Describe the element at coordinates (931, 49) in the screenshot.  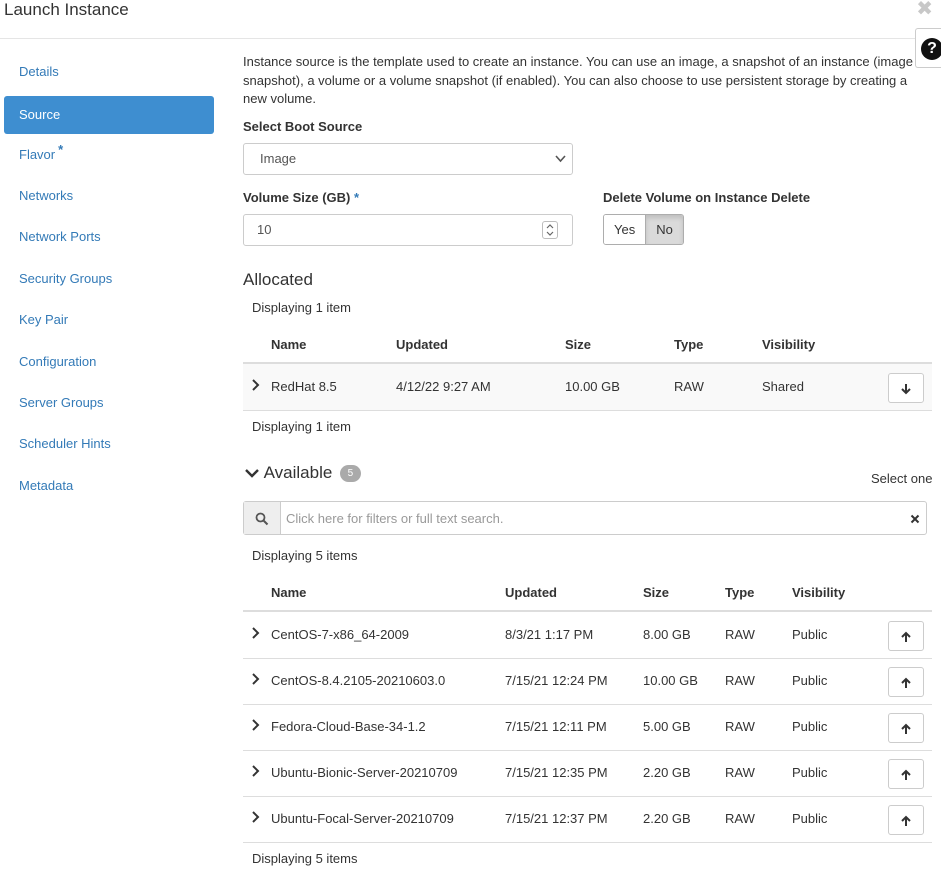
I see `help-icon: ?` at that location.